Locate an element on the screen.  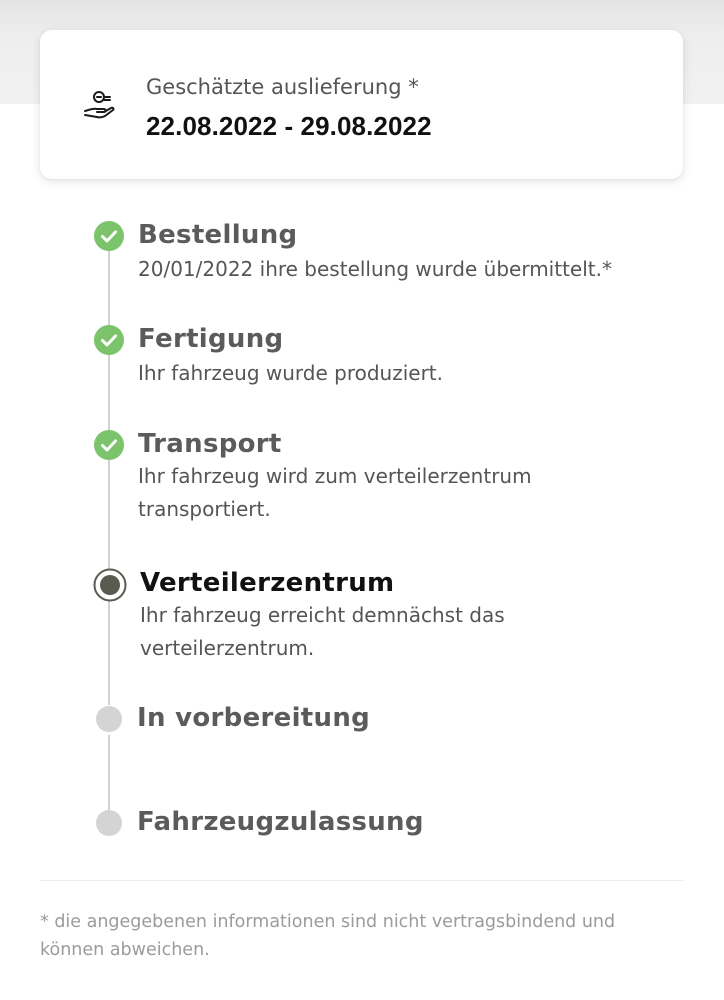
step-title: Fahrzeugzulassung is located at coordinates (280, 822).